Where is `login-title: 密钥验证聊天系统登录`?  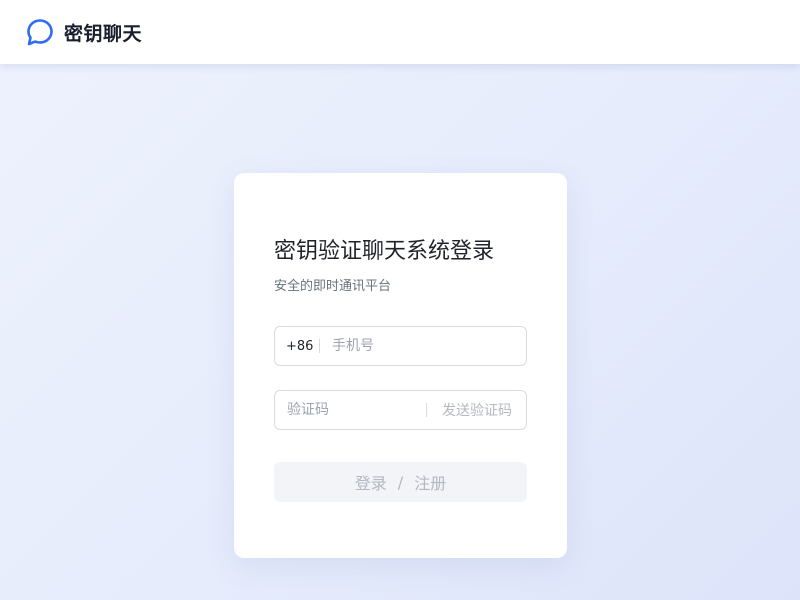 login-title: 密钥验证聊天系统登录 is located at coordinates (384, 251).